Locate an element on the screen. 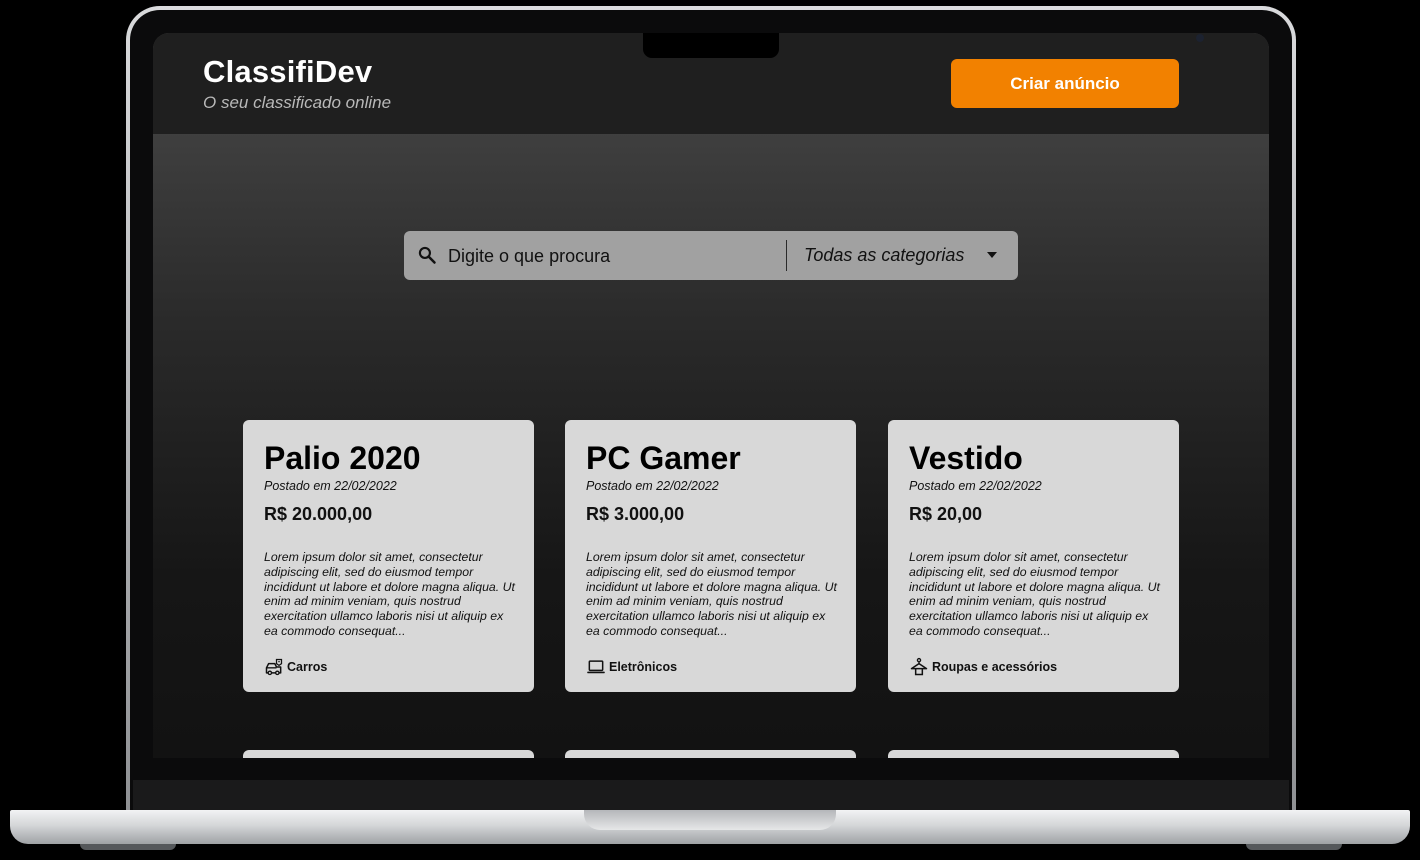 This screenshot has width=1420, height=860. search-input is located at coordinates (613, 256).